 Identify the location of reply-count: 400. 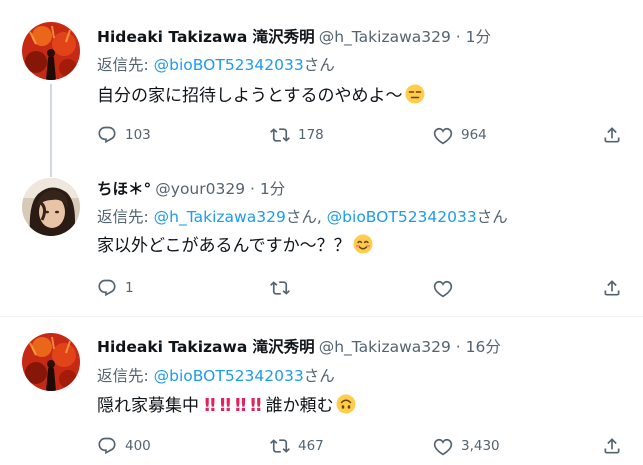
(138, 446).